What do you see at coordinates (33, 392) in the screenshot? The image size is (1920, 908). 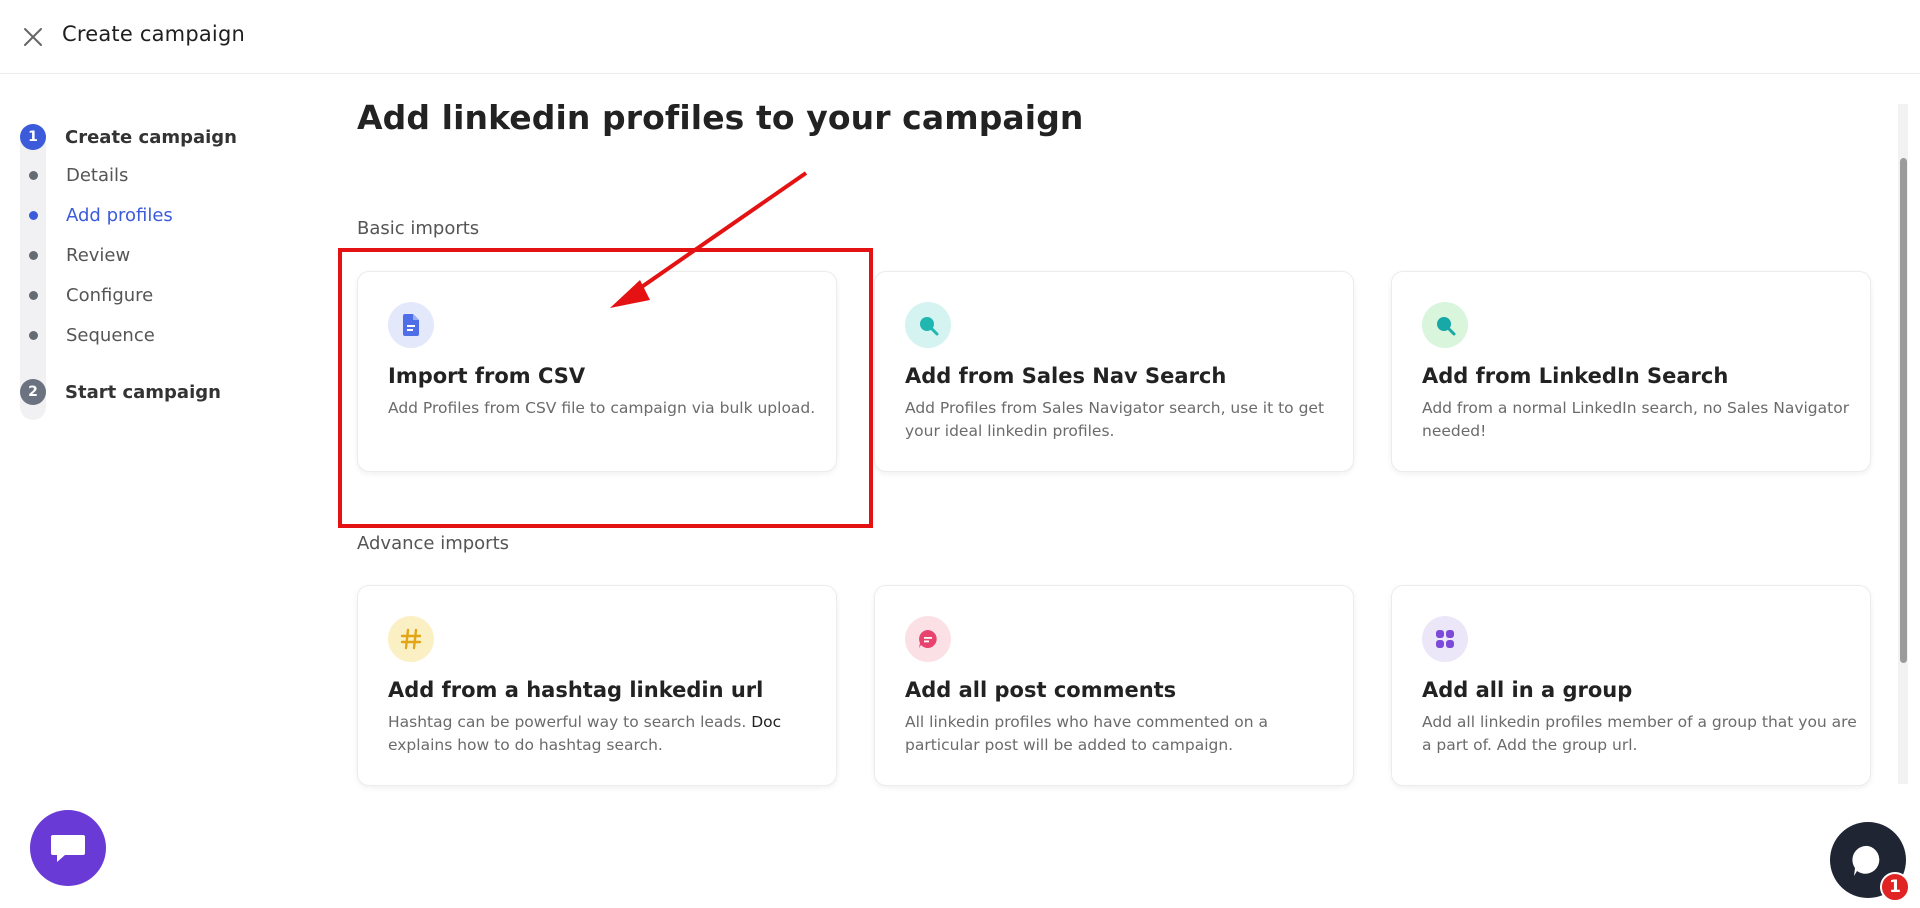 I see `step-number: 2` at bounding box center [33, 392].